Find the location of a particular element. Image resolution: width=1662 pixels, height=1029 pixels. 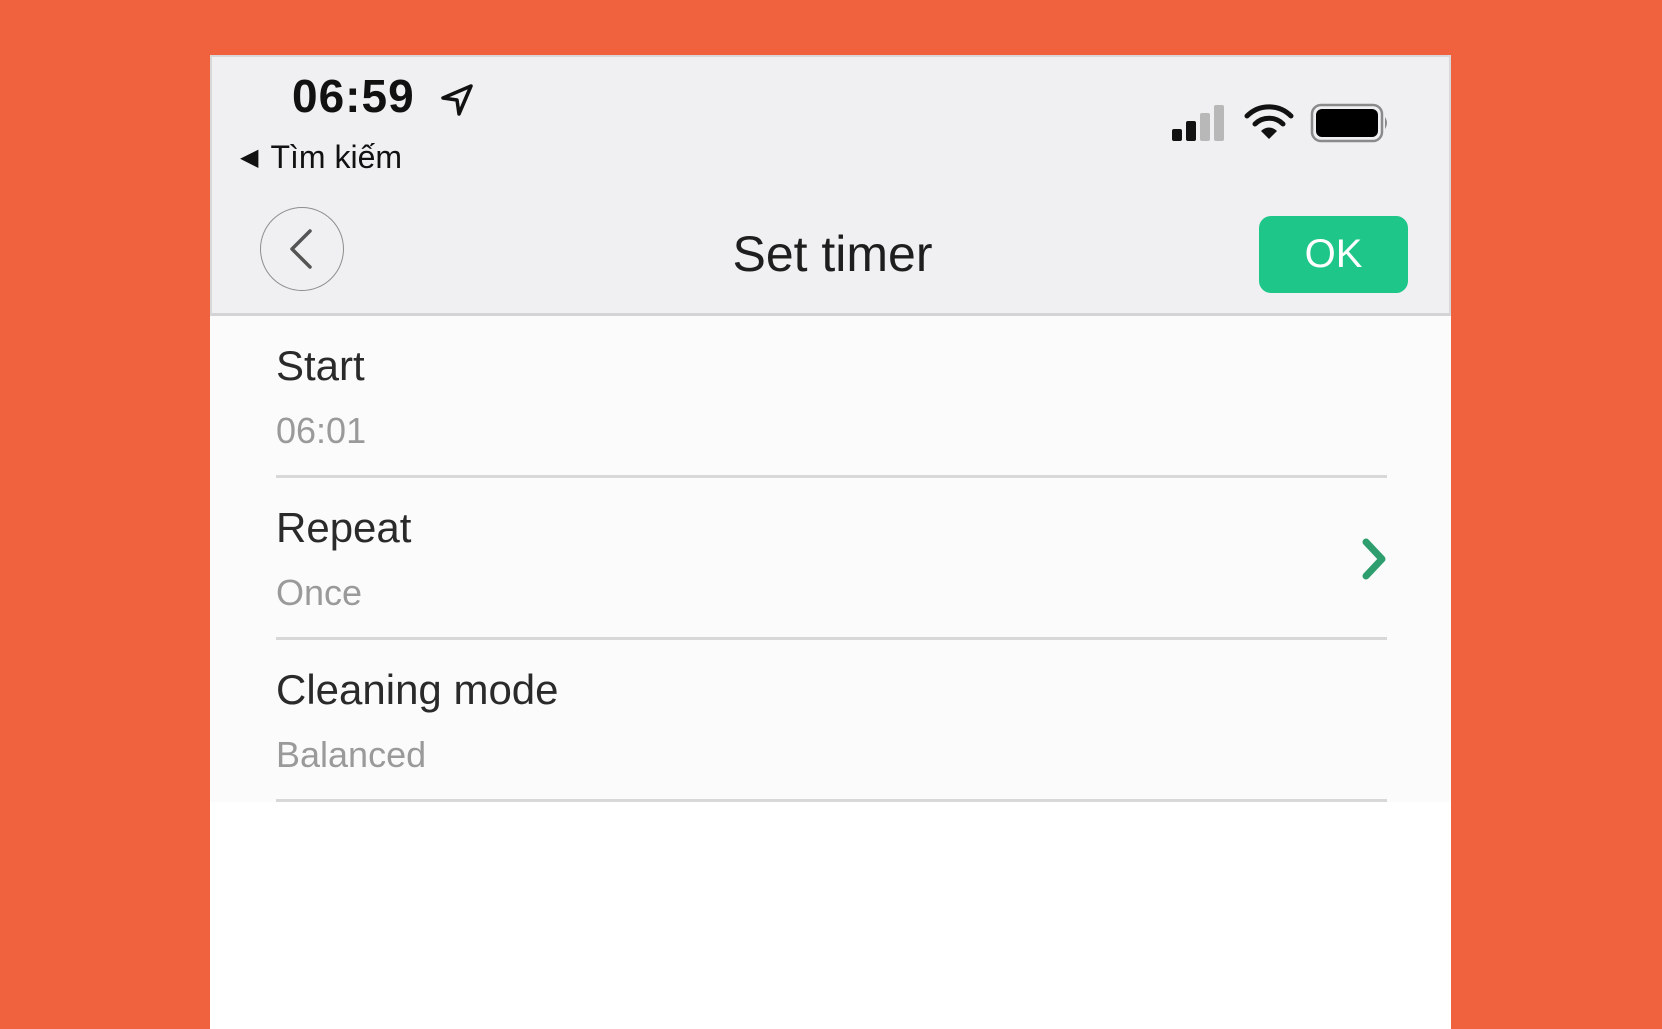

setting-row-cleaning-mode: Cleaning mode Balanced is located at coordinates (831, 721).